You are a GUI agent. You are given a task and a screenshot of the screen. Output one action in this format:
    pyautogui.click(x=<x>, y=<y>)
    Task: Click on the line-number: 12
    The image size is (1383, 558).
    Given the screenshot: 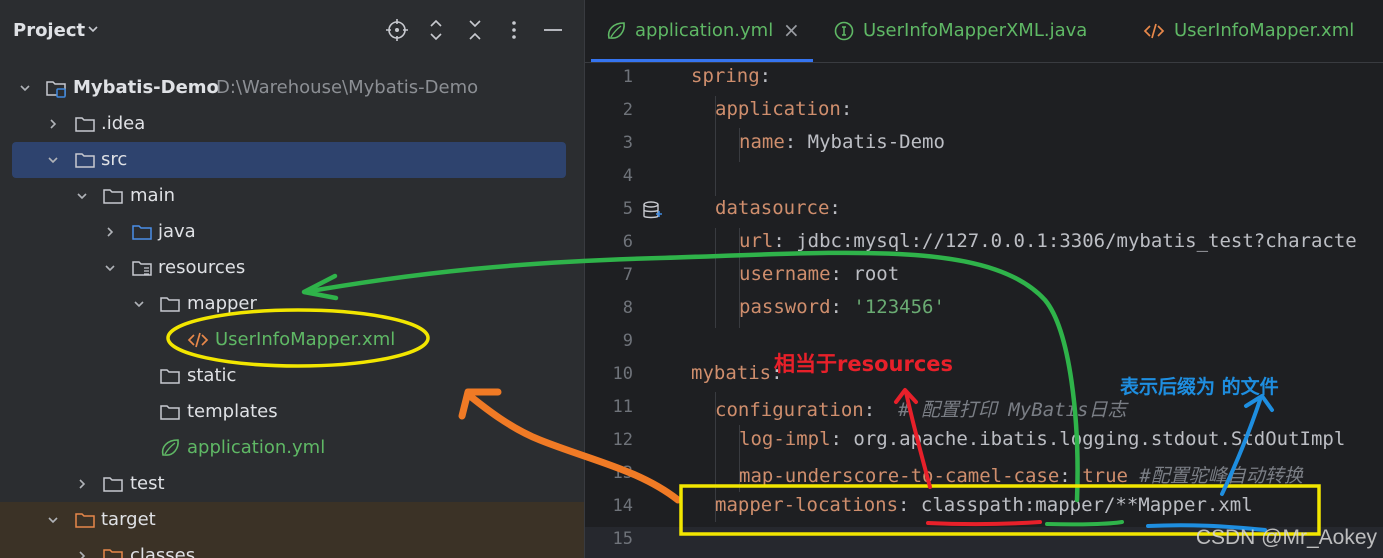 What is the action you would take?
    pyautogui.click(x=622, y=440)
    